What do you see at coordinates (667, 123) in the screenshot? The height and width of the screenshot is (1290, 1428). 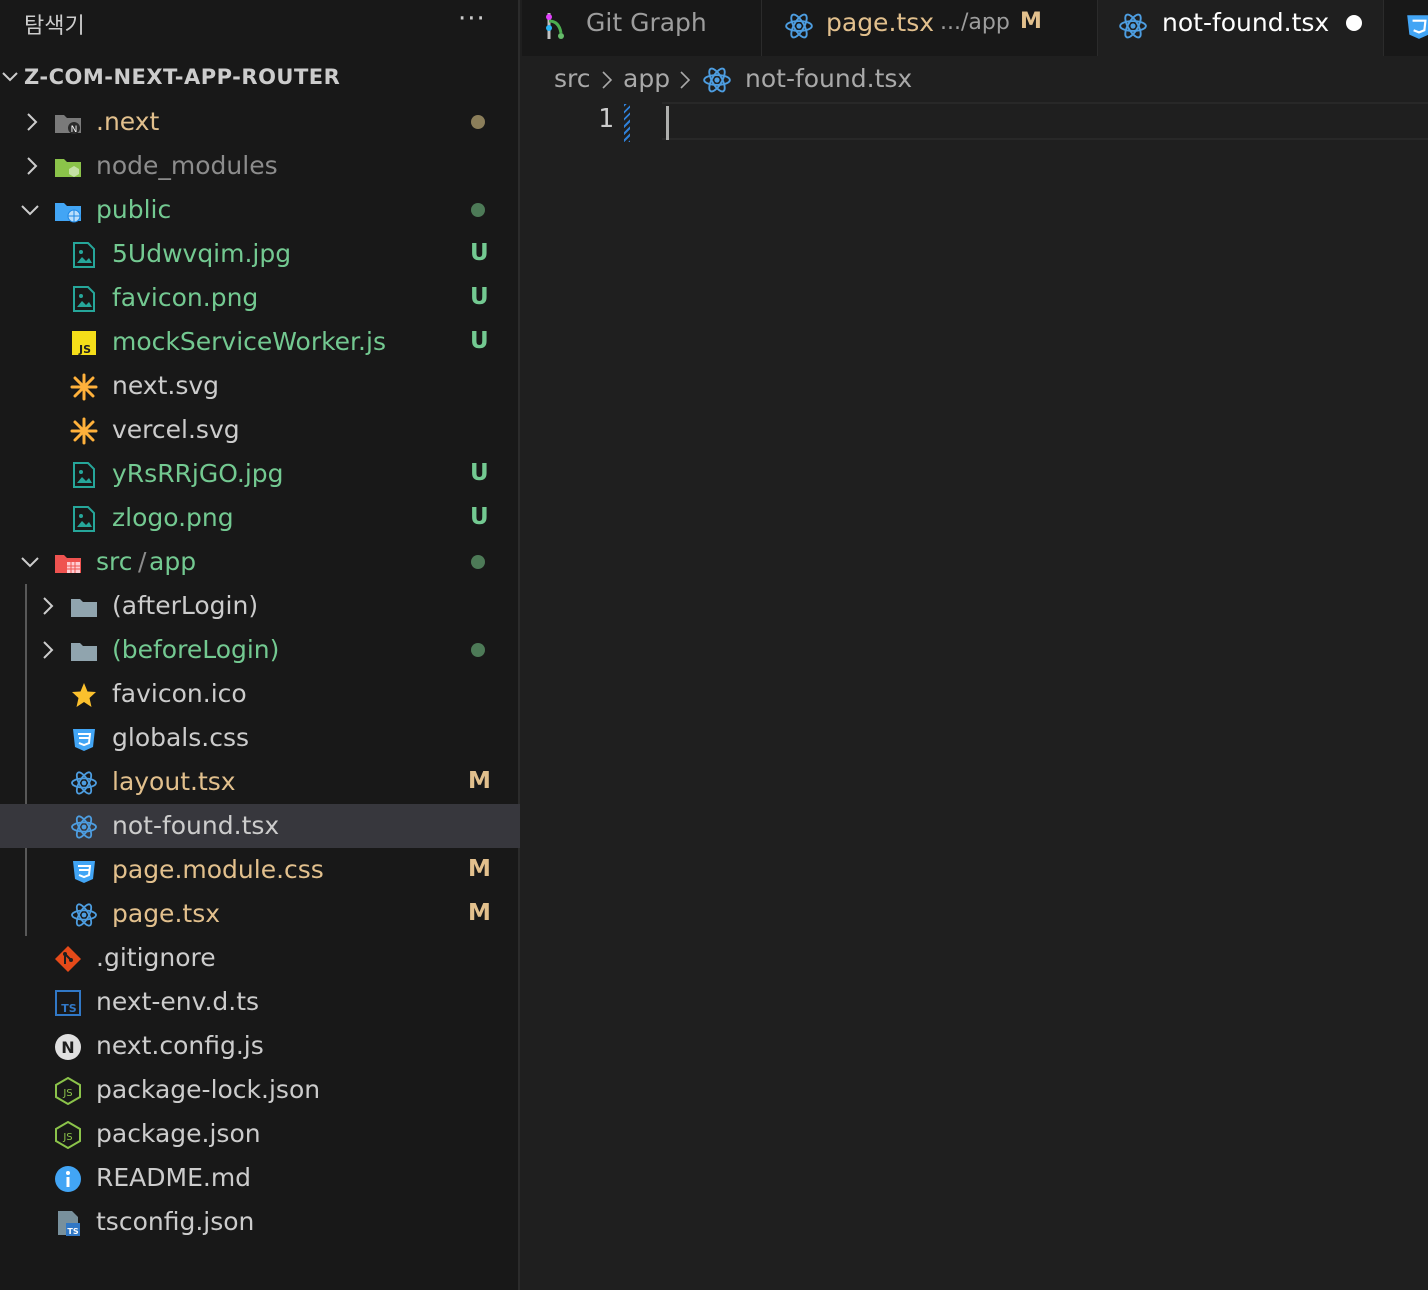 I see `text-cursor` at bounding box center [667, 123].